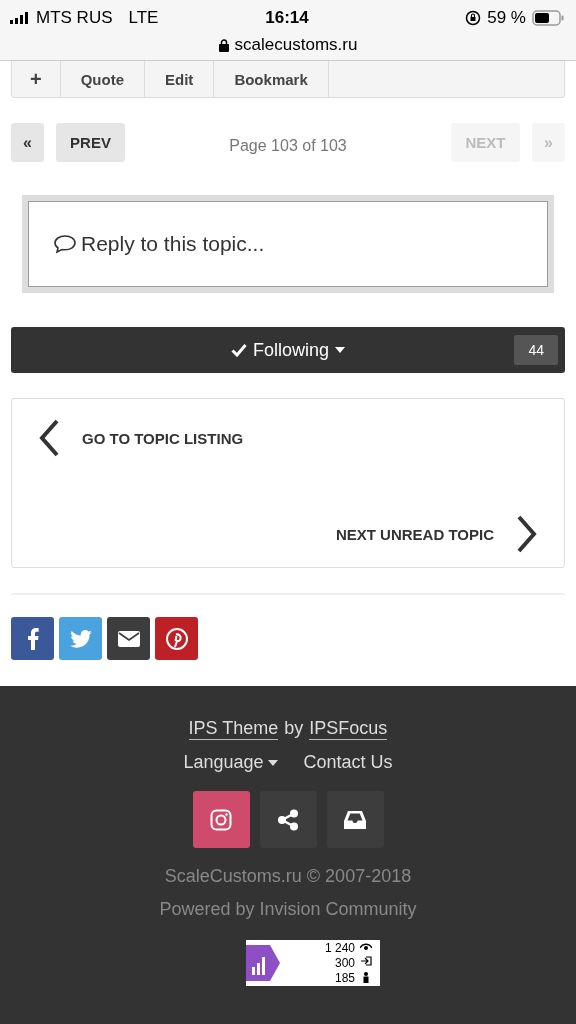 The width and height of the screenshot is (576, 1024). What do you see at coordinates (348, 762) in the screenshot?
I see `contact-link: Contact Us` at bounding box center [348, 762].